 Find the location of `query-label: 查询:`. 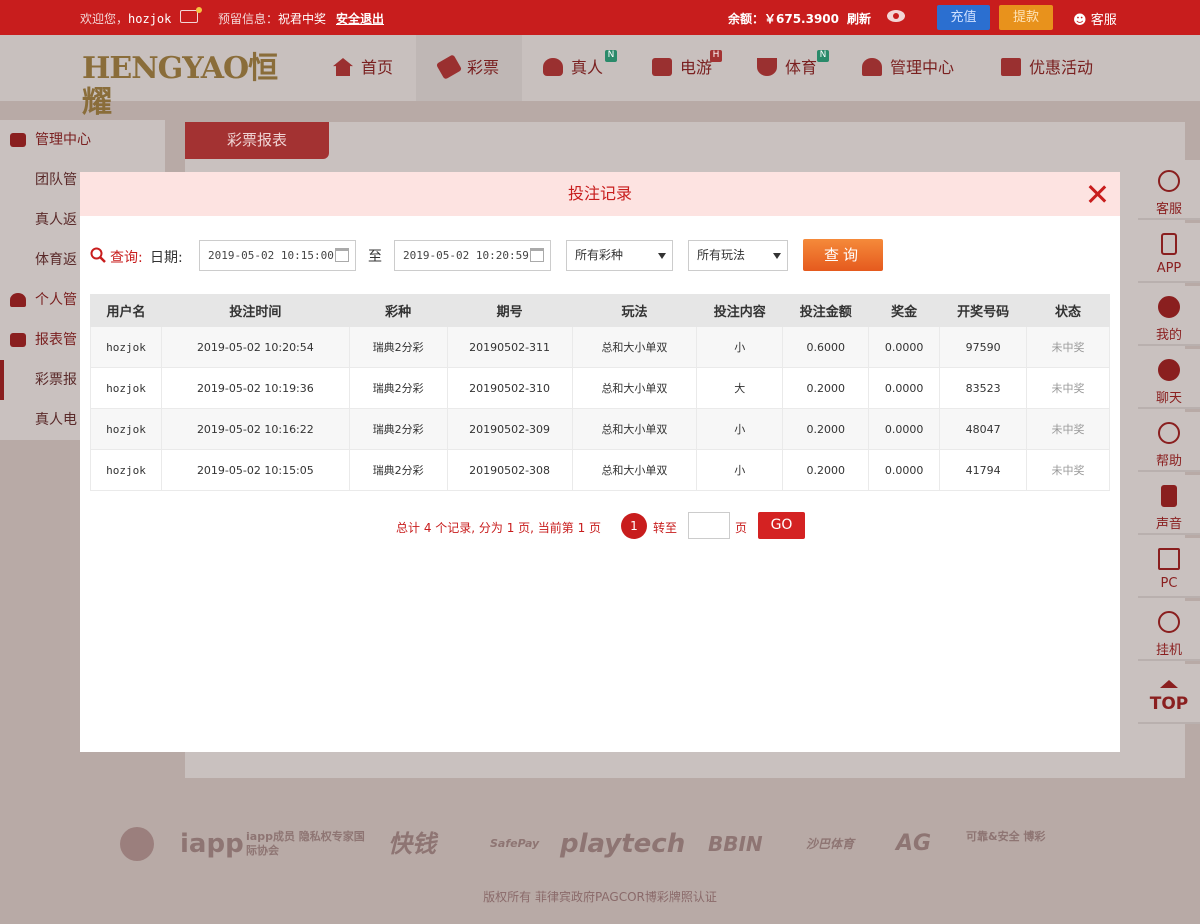

query-label: 查询: is located at coordinates (126, 258).